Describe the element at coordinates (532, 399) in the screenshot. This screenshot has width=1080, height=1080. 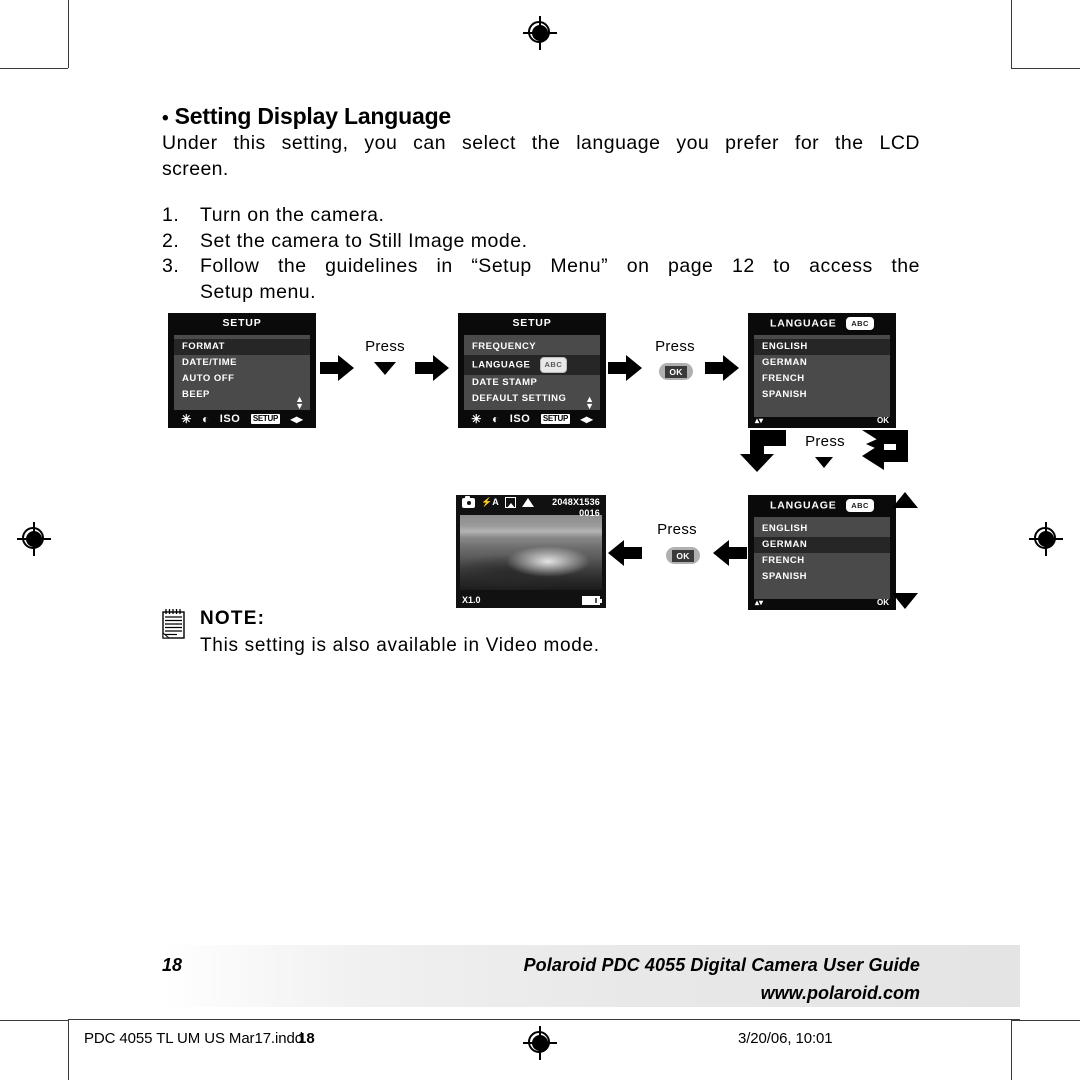
I see `menu-item-default-setting: DEFAULT SETTING` at that location.